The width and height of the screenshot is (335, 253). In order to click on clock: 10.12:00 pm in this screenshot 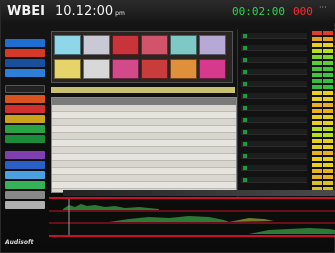, I will do `click(90, 11)`.